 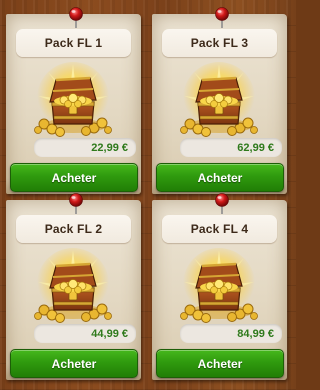 I want to click on pack-title: Pack FL 3, so click(x=219, y=43).